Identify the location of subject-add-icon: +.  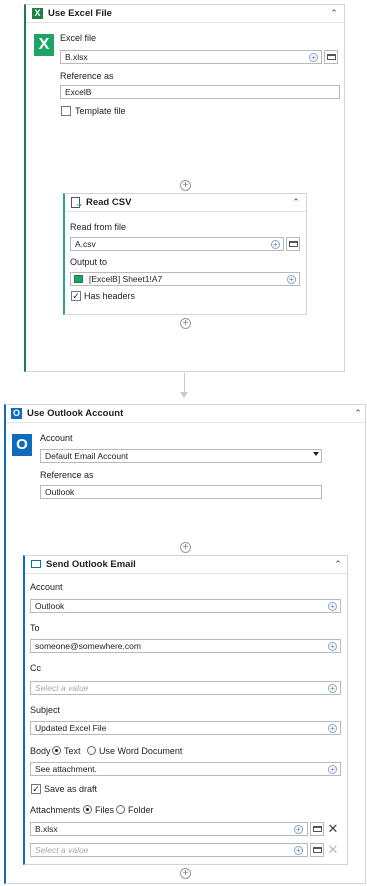
(332, 728).